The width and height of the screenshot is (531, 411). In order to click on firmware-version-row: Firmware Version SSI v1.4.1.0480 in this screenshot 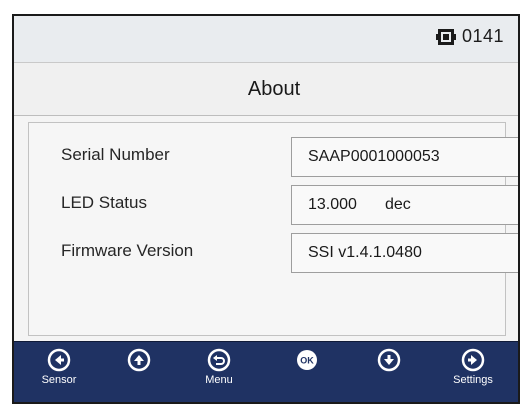, I will do `click(273, 253)`.